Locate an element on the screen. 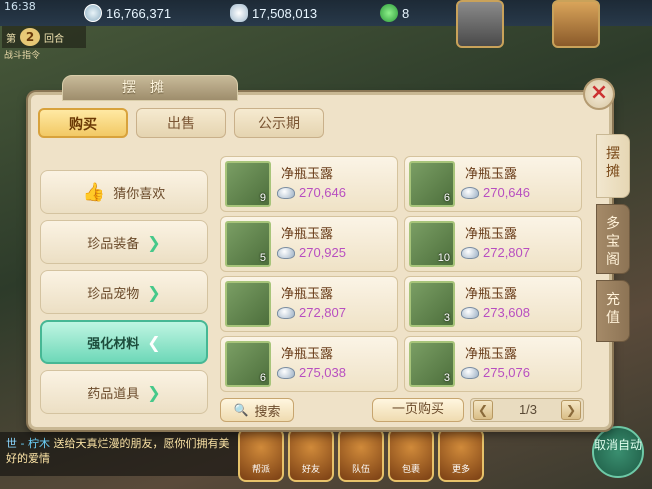  player-portrait is located at coordinates (576, 24).